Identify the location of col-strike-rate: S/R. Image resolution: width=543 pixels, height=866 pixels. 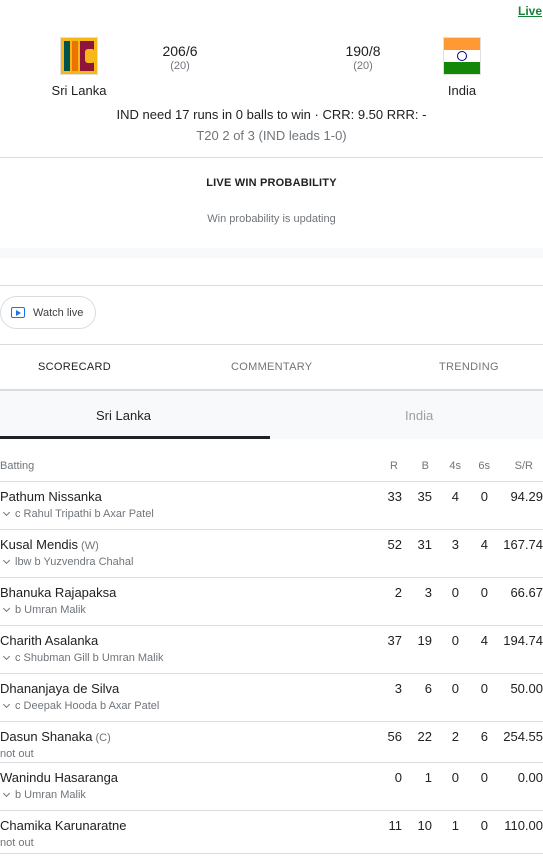
(523, 466).